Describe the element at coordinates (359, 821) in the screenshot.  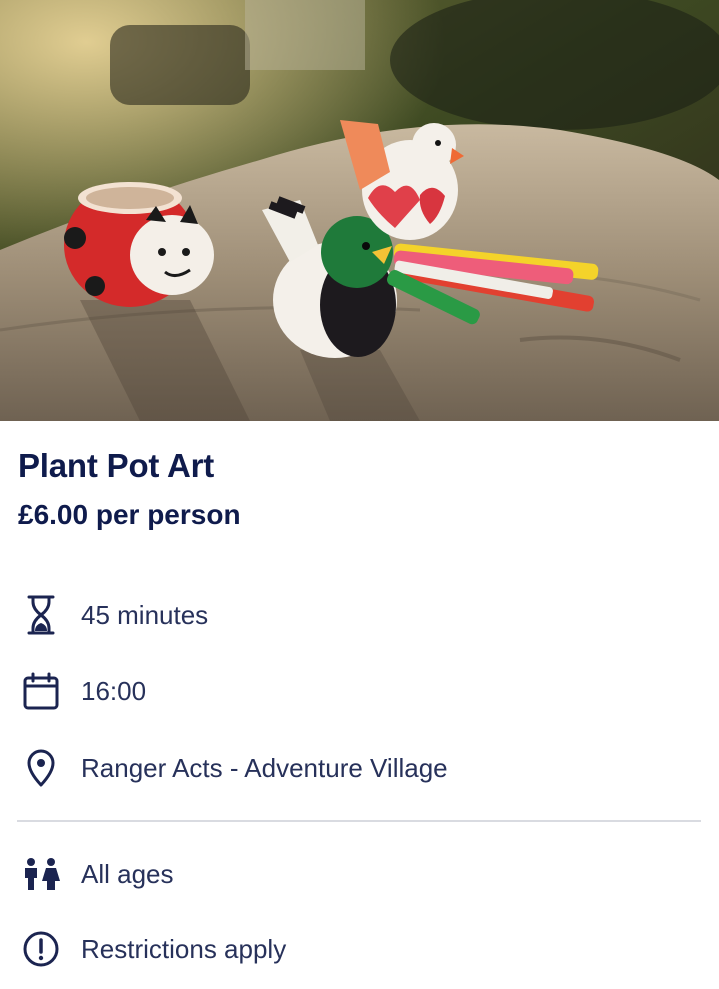
I see `section-divider` at that location.